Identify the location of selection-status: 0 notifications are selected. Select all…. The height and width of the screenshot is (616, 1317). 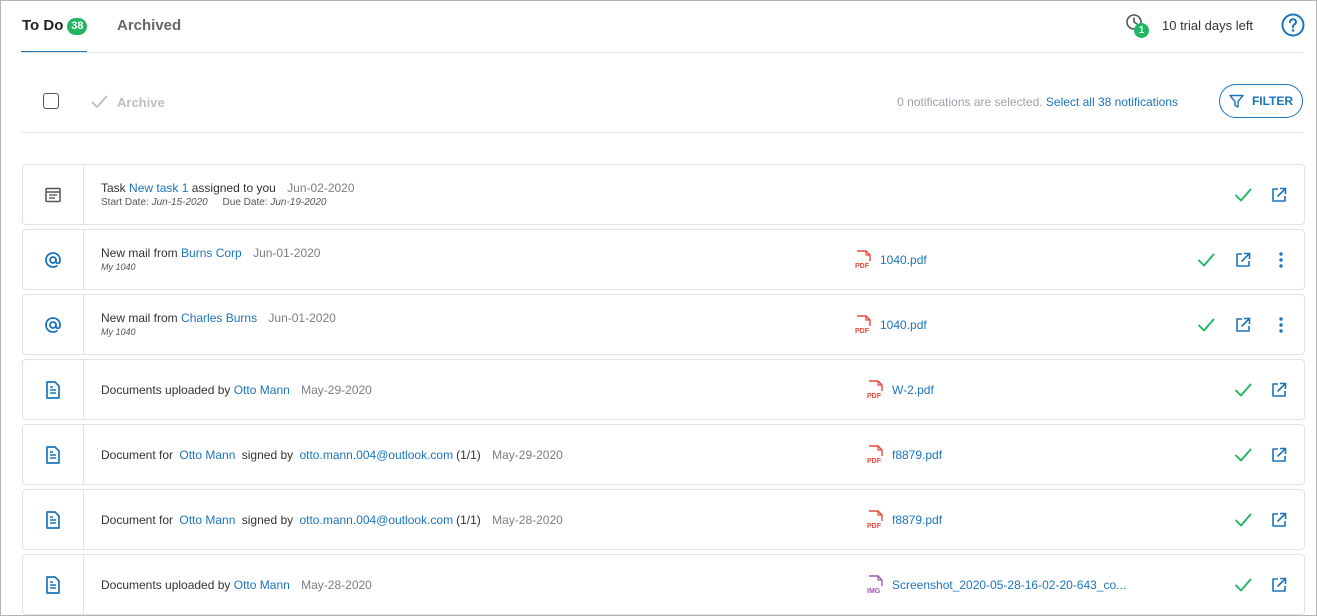
(1037, 102).